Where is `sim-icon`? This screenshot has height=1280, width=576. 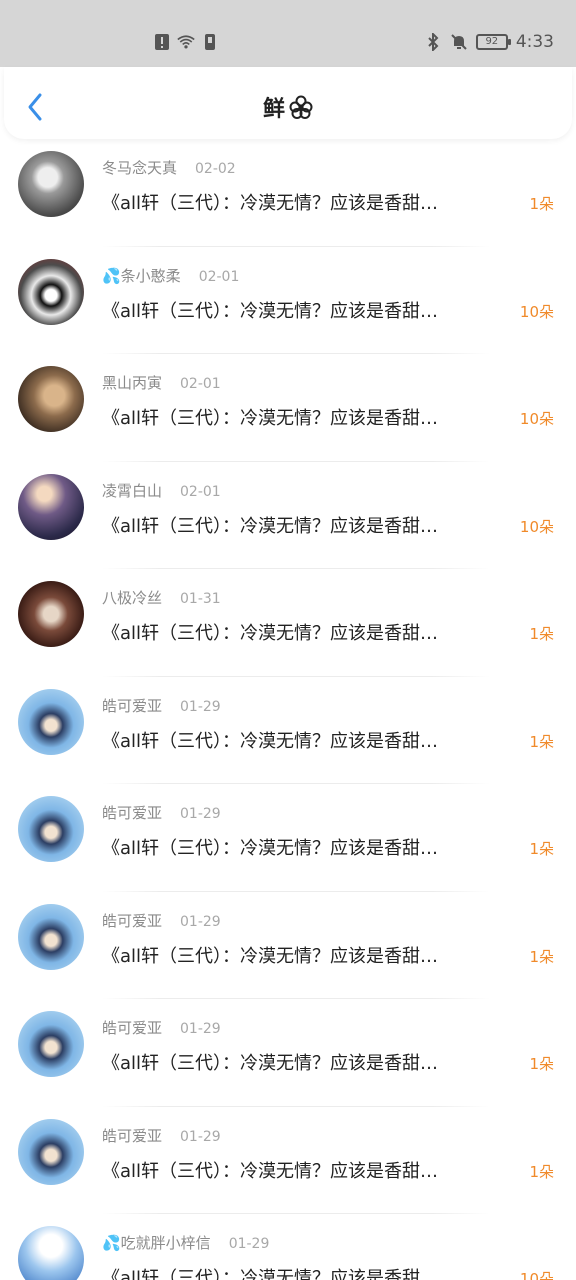 sim-icon is located at coordinates (210, 42).